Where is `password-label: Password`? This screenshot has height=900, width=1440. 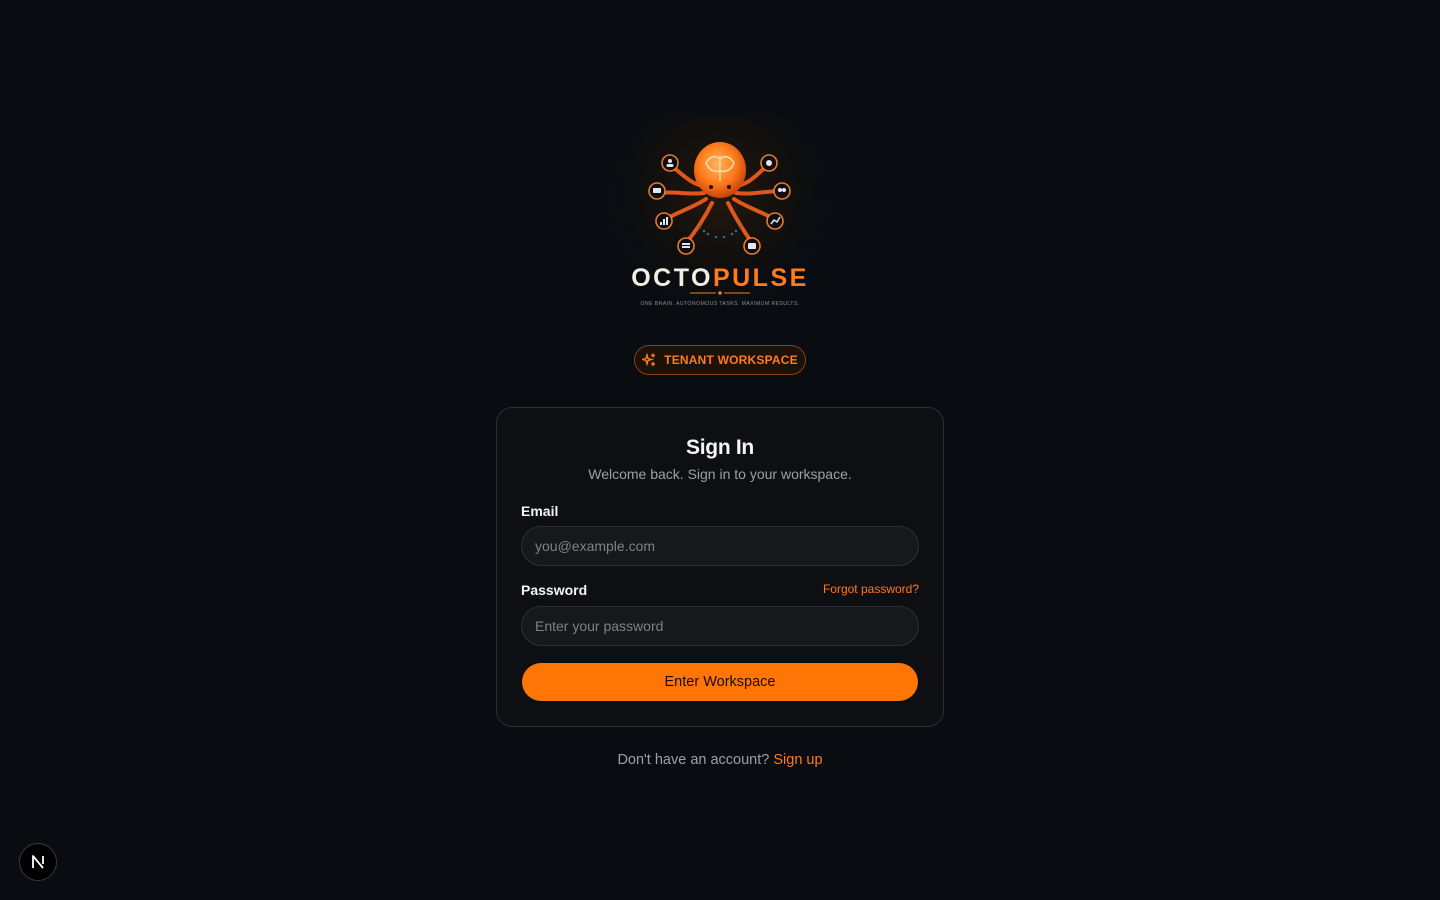 password-label: Password is located at coordinates (554, 590).